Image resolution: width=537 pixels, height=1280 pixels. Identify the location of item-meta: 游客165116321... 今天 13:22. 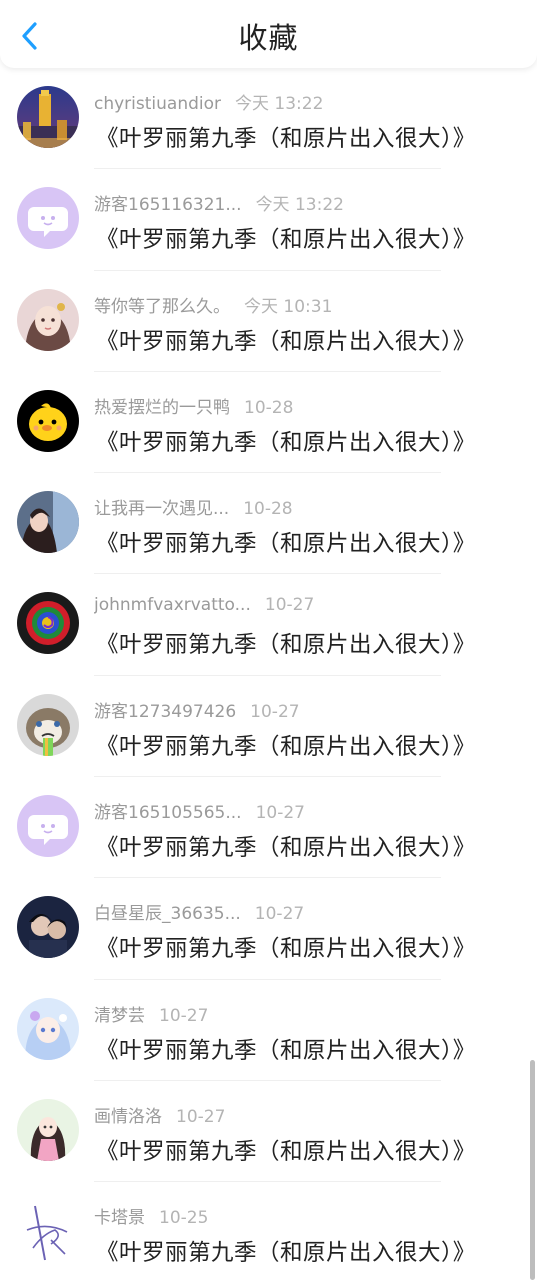
(219, 203).